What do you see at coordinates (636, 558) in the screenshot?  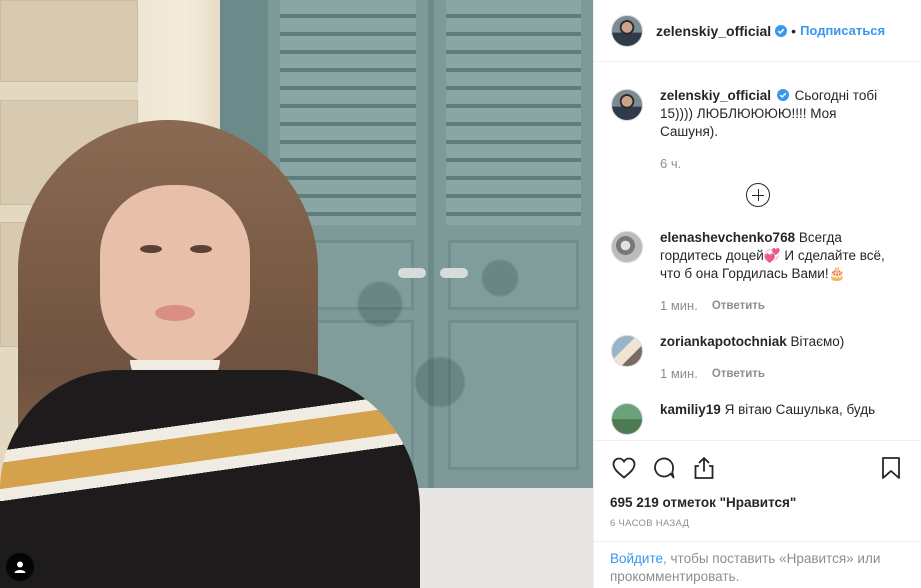 I see `login-link: Войдите` at bounding box center [636, 558].